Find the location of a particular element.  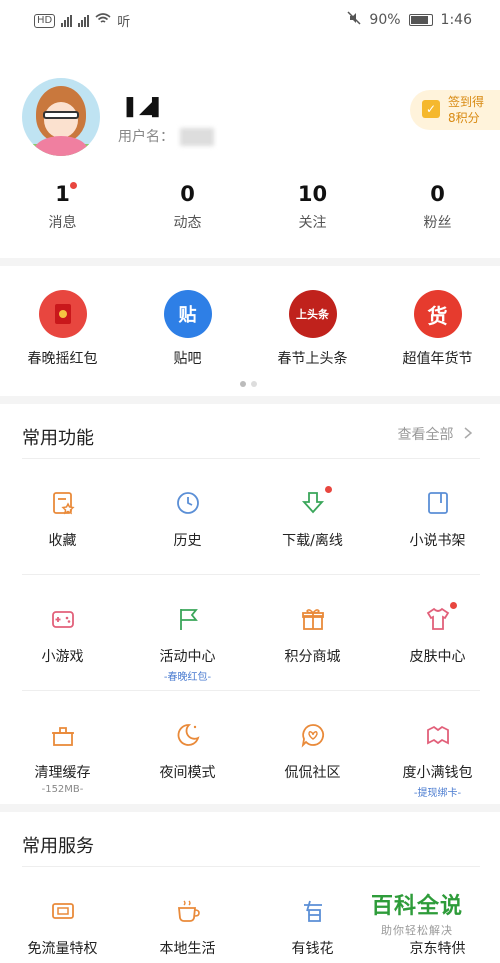

func-label: 度小满钱包 is located at coordinates (437, 773).